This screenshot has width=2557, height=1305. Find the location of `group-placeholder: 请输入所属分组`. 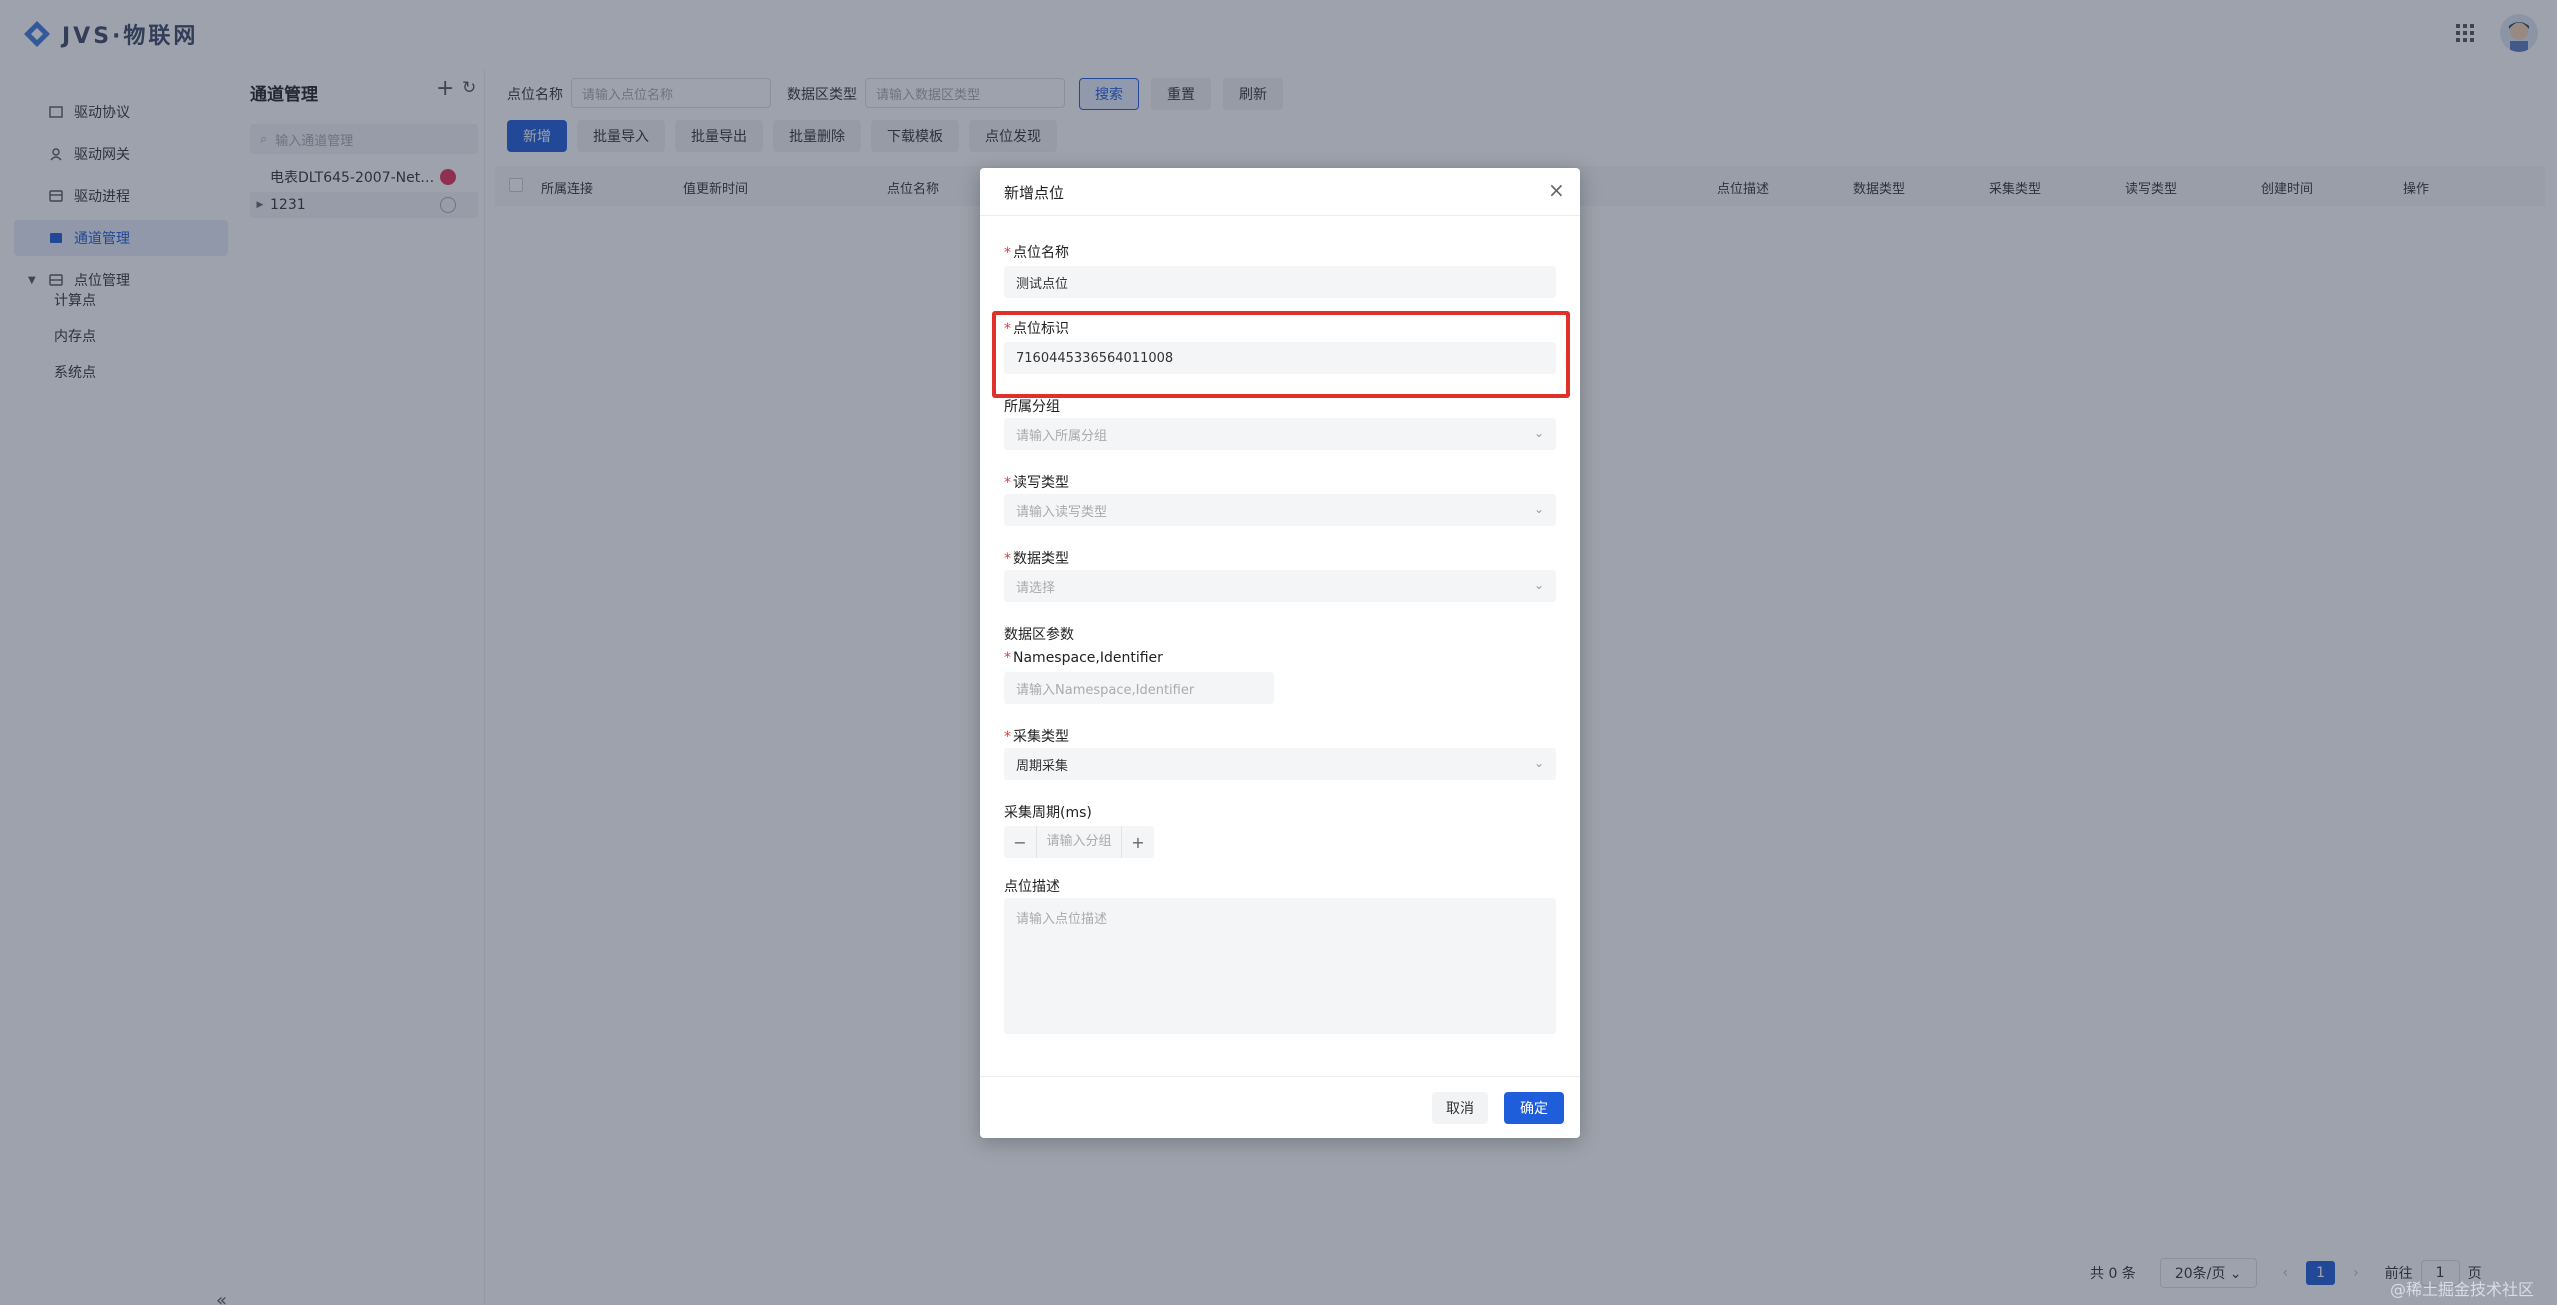

group-placeholder: 请输入所属分组 is located at coordinates (1062, 436).